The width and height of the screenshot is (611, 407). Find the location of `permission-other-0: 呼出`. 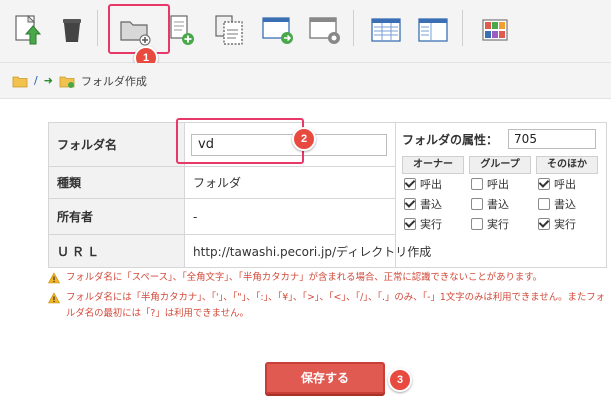

permission-other-0: 呼出 is located at coordinates (567, 184).